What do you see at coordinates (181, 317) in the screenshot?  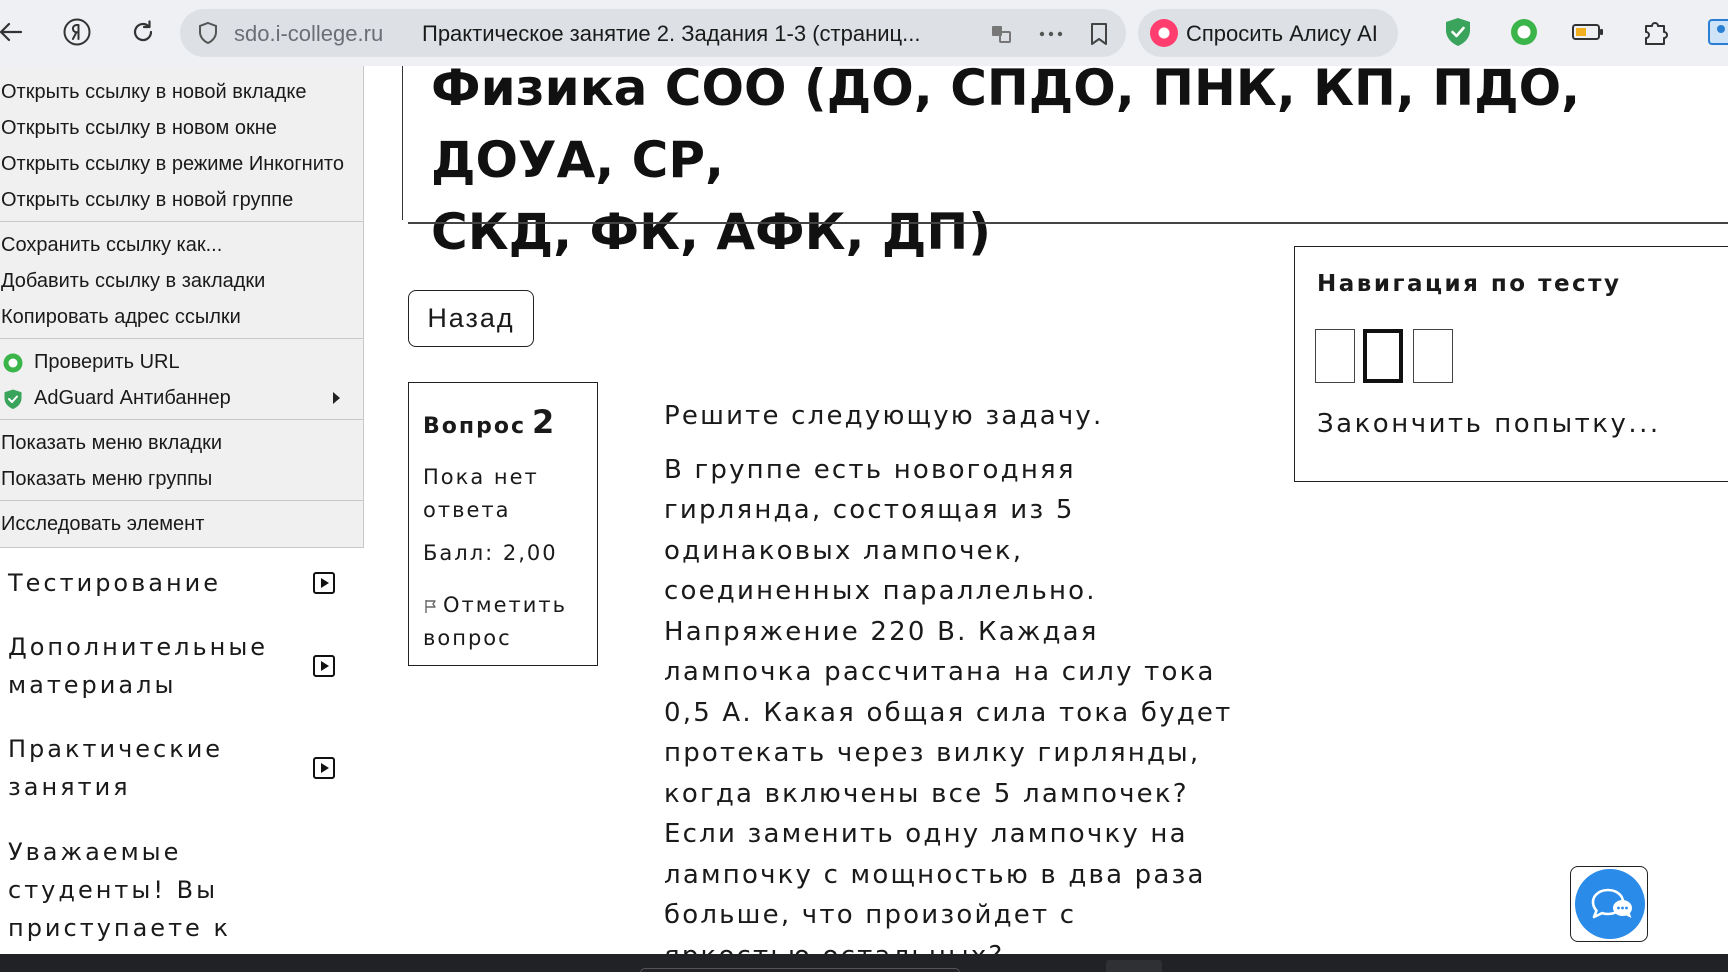 I see `menu-copy-link-address: Копировать адрес ссылки` at bounding box center [181, 317].